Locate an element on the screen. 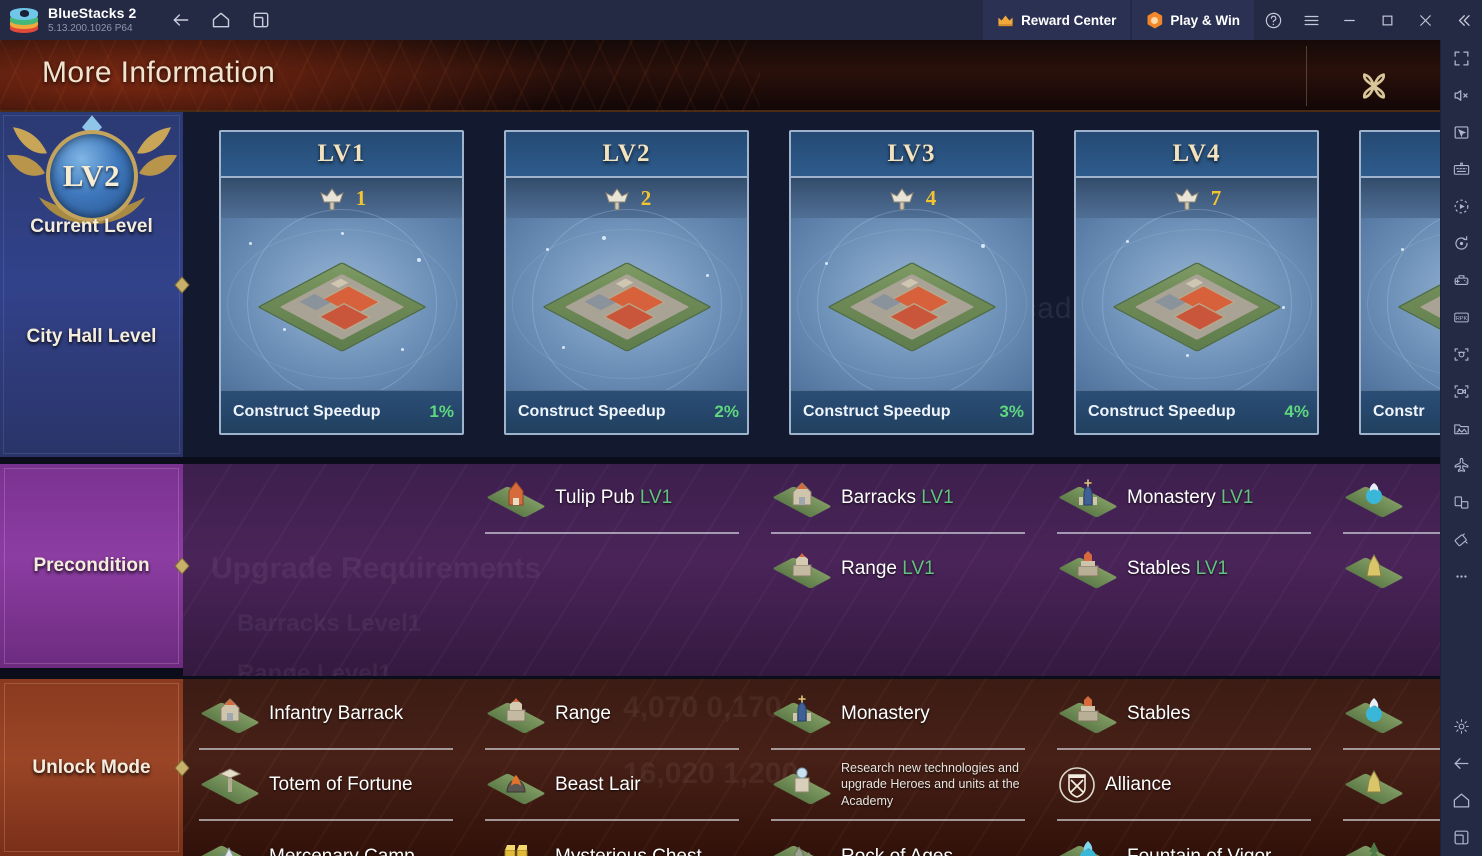 This screenshot has height=856, width=1482. cursor-icon is located at coordinates (1461, 132).